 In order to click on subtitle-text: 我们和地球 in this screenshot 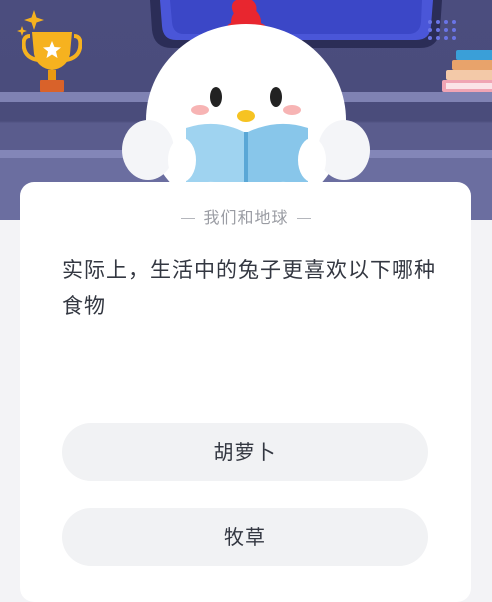, I will do `click(246, 217)`.